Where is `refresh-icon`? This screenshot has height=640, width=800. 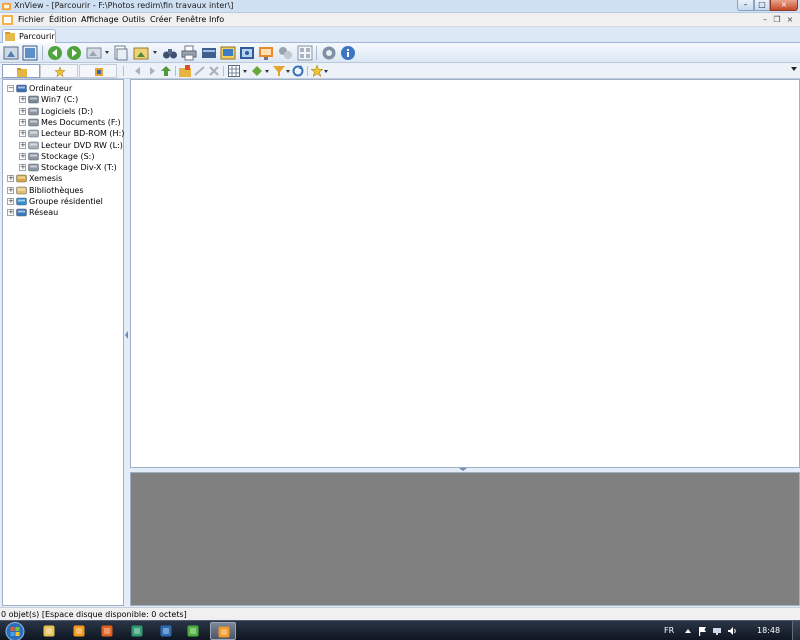
refresh-icon is located at coordinates (298, 71).